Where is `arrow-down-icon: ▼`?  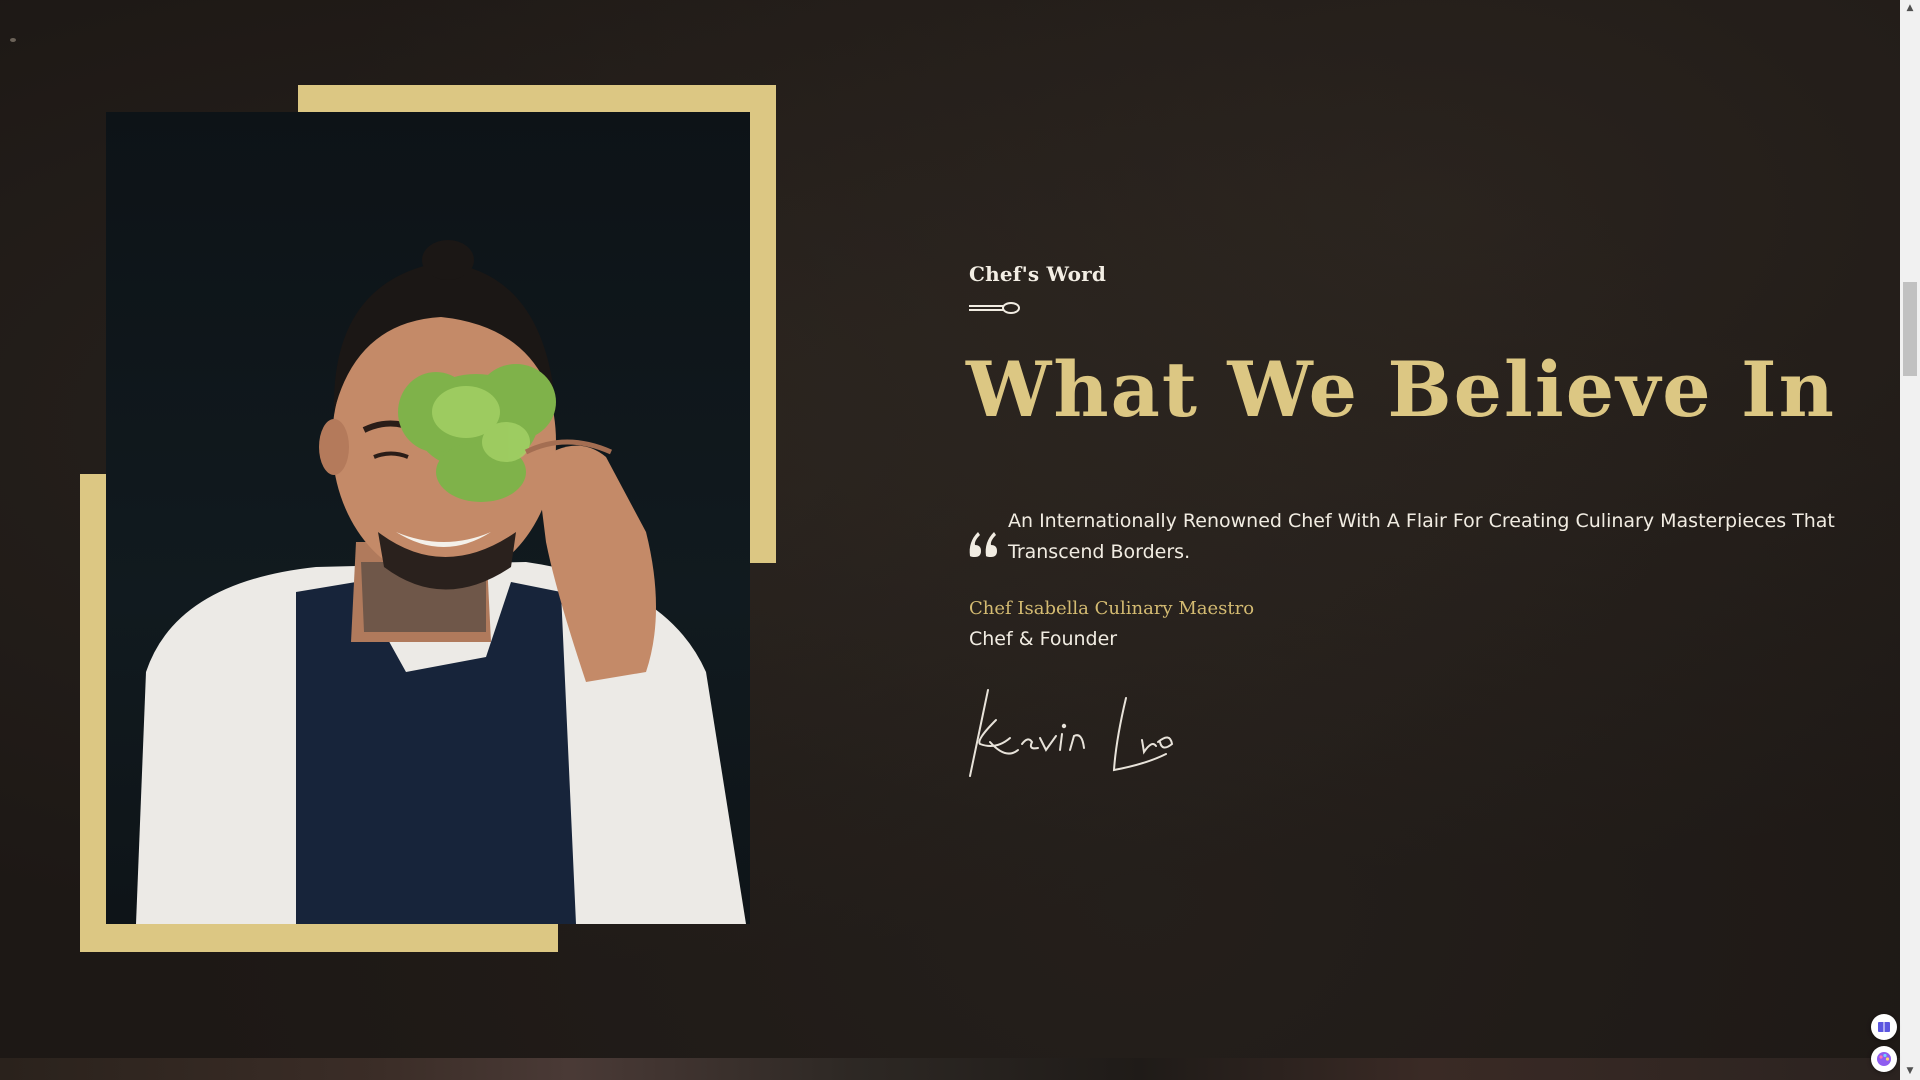
arrow-down-icon: ▼ is located at coordinates (1910, 1071).